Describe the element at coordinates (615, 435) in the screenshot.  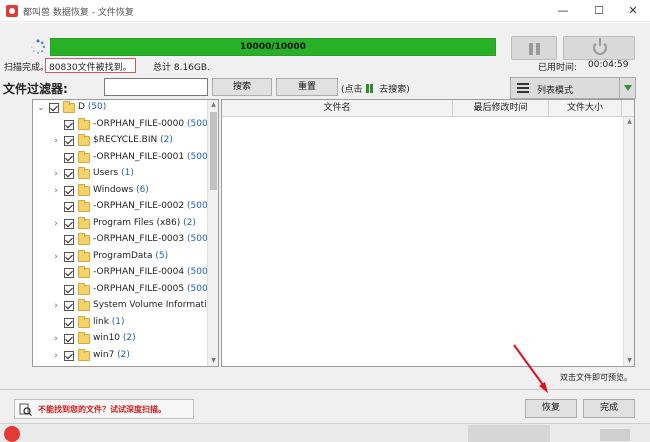
I see `taskbar-tray` at that location.